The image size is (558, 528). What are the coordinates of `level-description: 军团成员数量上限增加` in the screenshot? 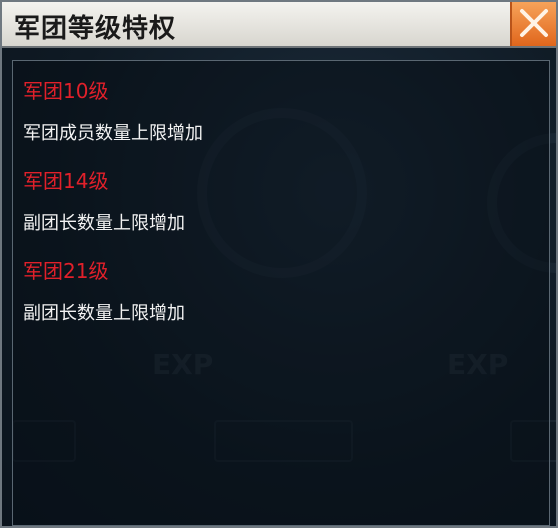 It's located at (113, 133).